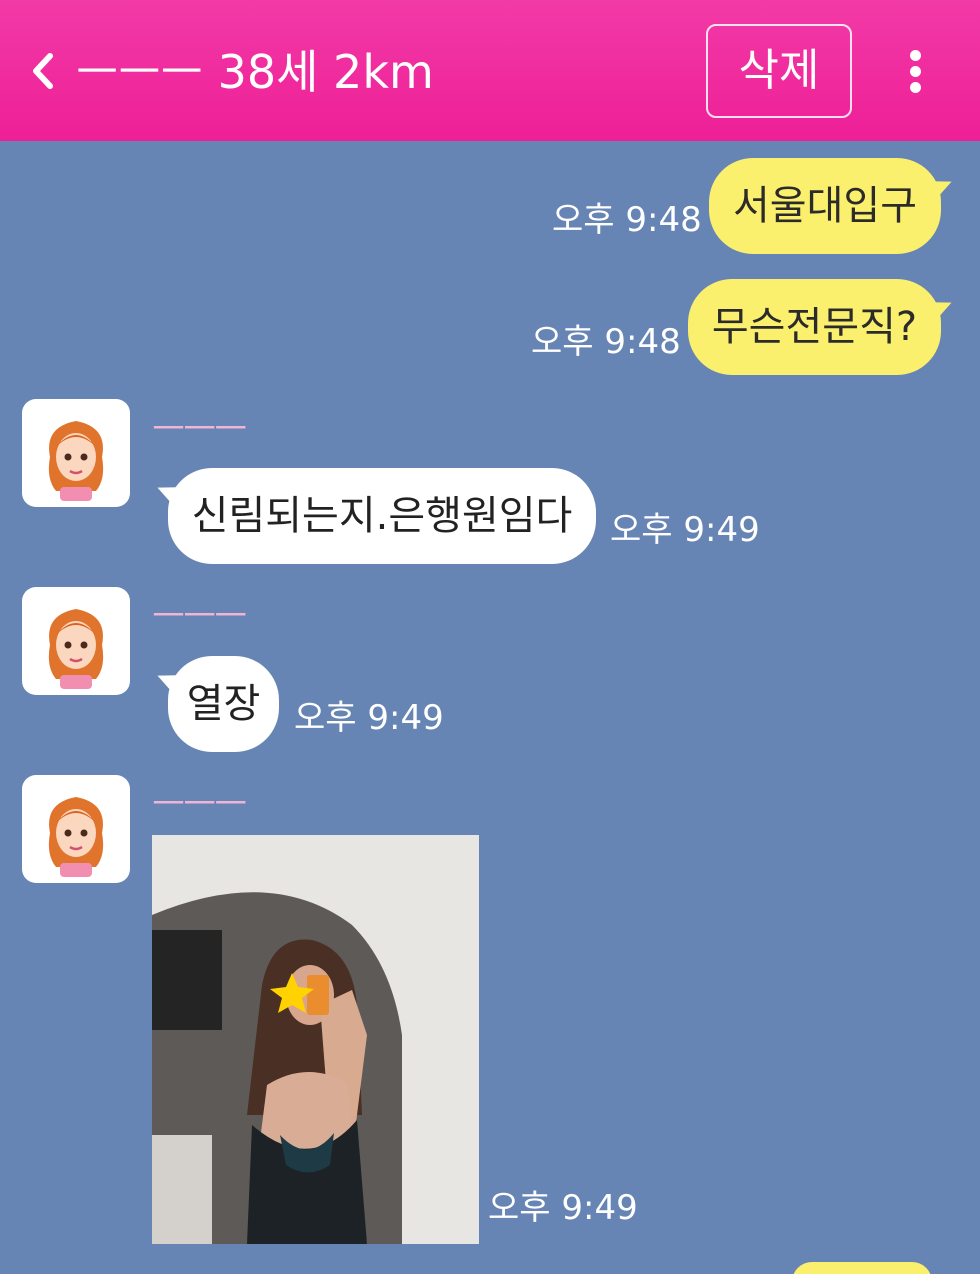 This screenshot has height=1274, width=980. Describe the element at coordinates (255, 72) in the screenshot. I see `chat-title: ㅡㅡㅡ 38세 2km` at that location.